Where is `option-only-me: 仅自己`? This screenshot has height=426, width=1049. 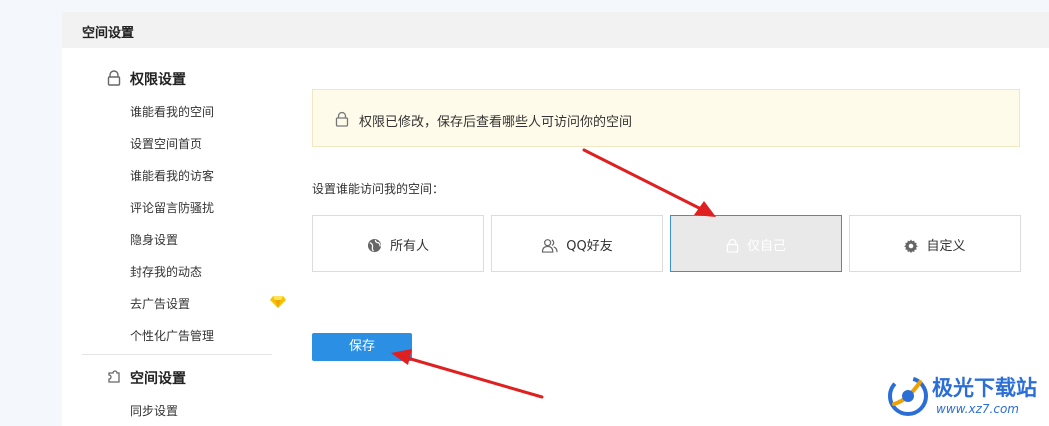 option-only-me: 仅自己 is located at coordinates (756, 243).